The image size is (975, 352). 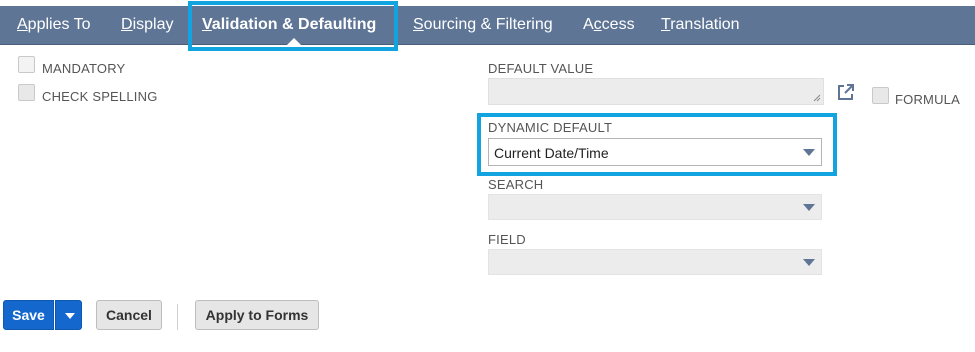 What do you see at coordinates (84, 68) in the screenshot?
I see `mandatory-label: MANDATORY` at bounding box center [84, 68].